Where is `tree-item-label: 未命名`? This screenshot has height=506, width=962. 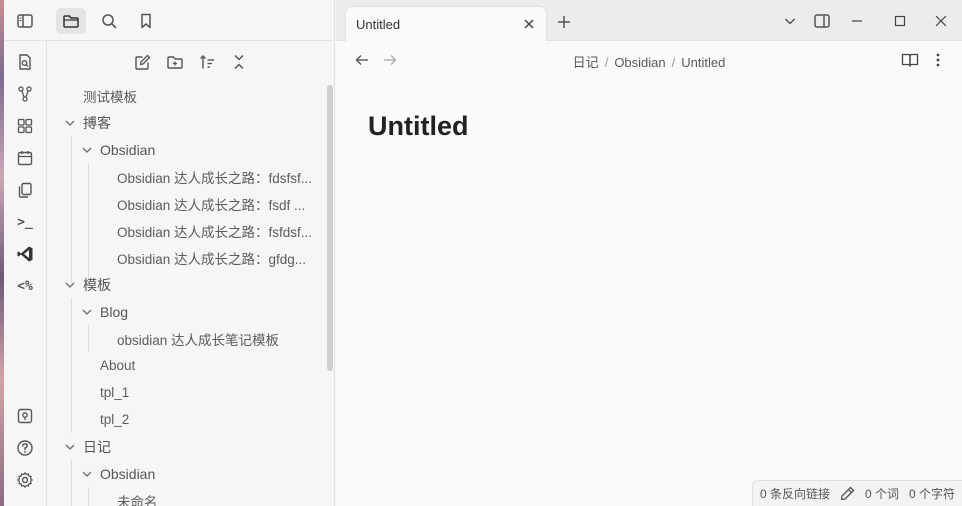
tree-item-label: 未命名 is located at coordinates (137, 500).